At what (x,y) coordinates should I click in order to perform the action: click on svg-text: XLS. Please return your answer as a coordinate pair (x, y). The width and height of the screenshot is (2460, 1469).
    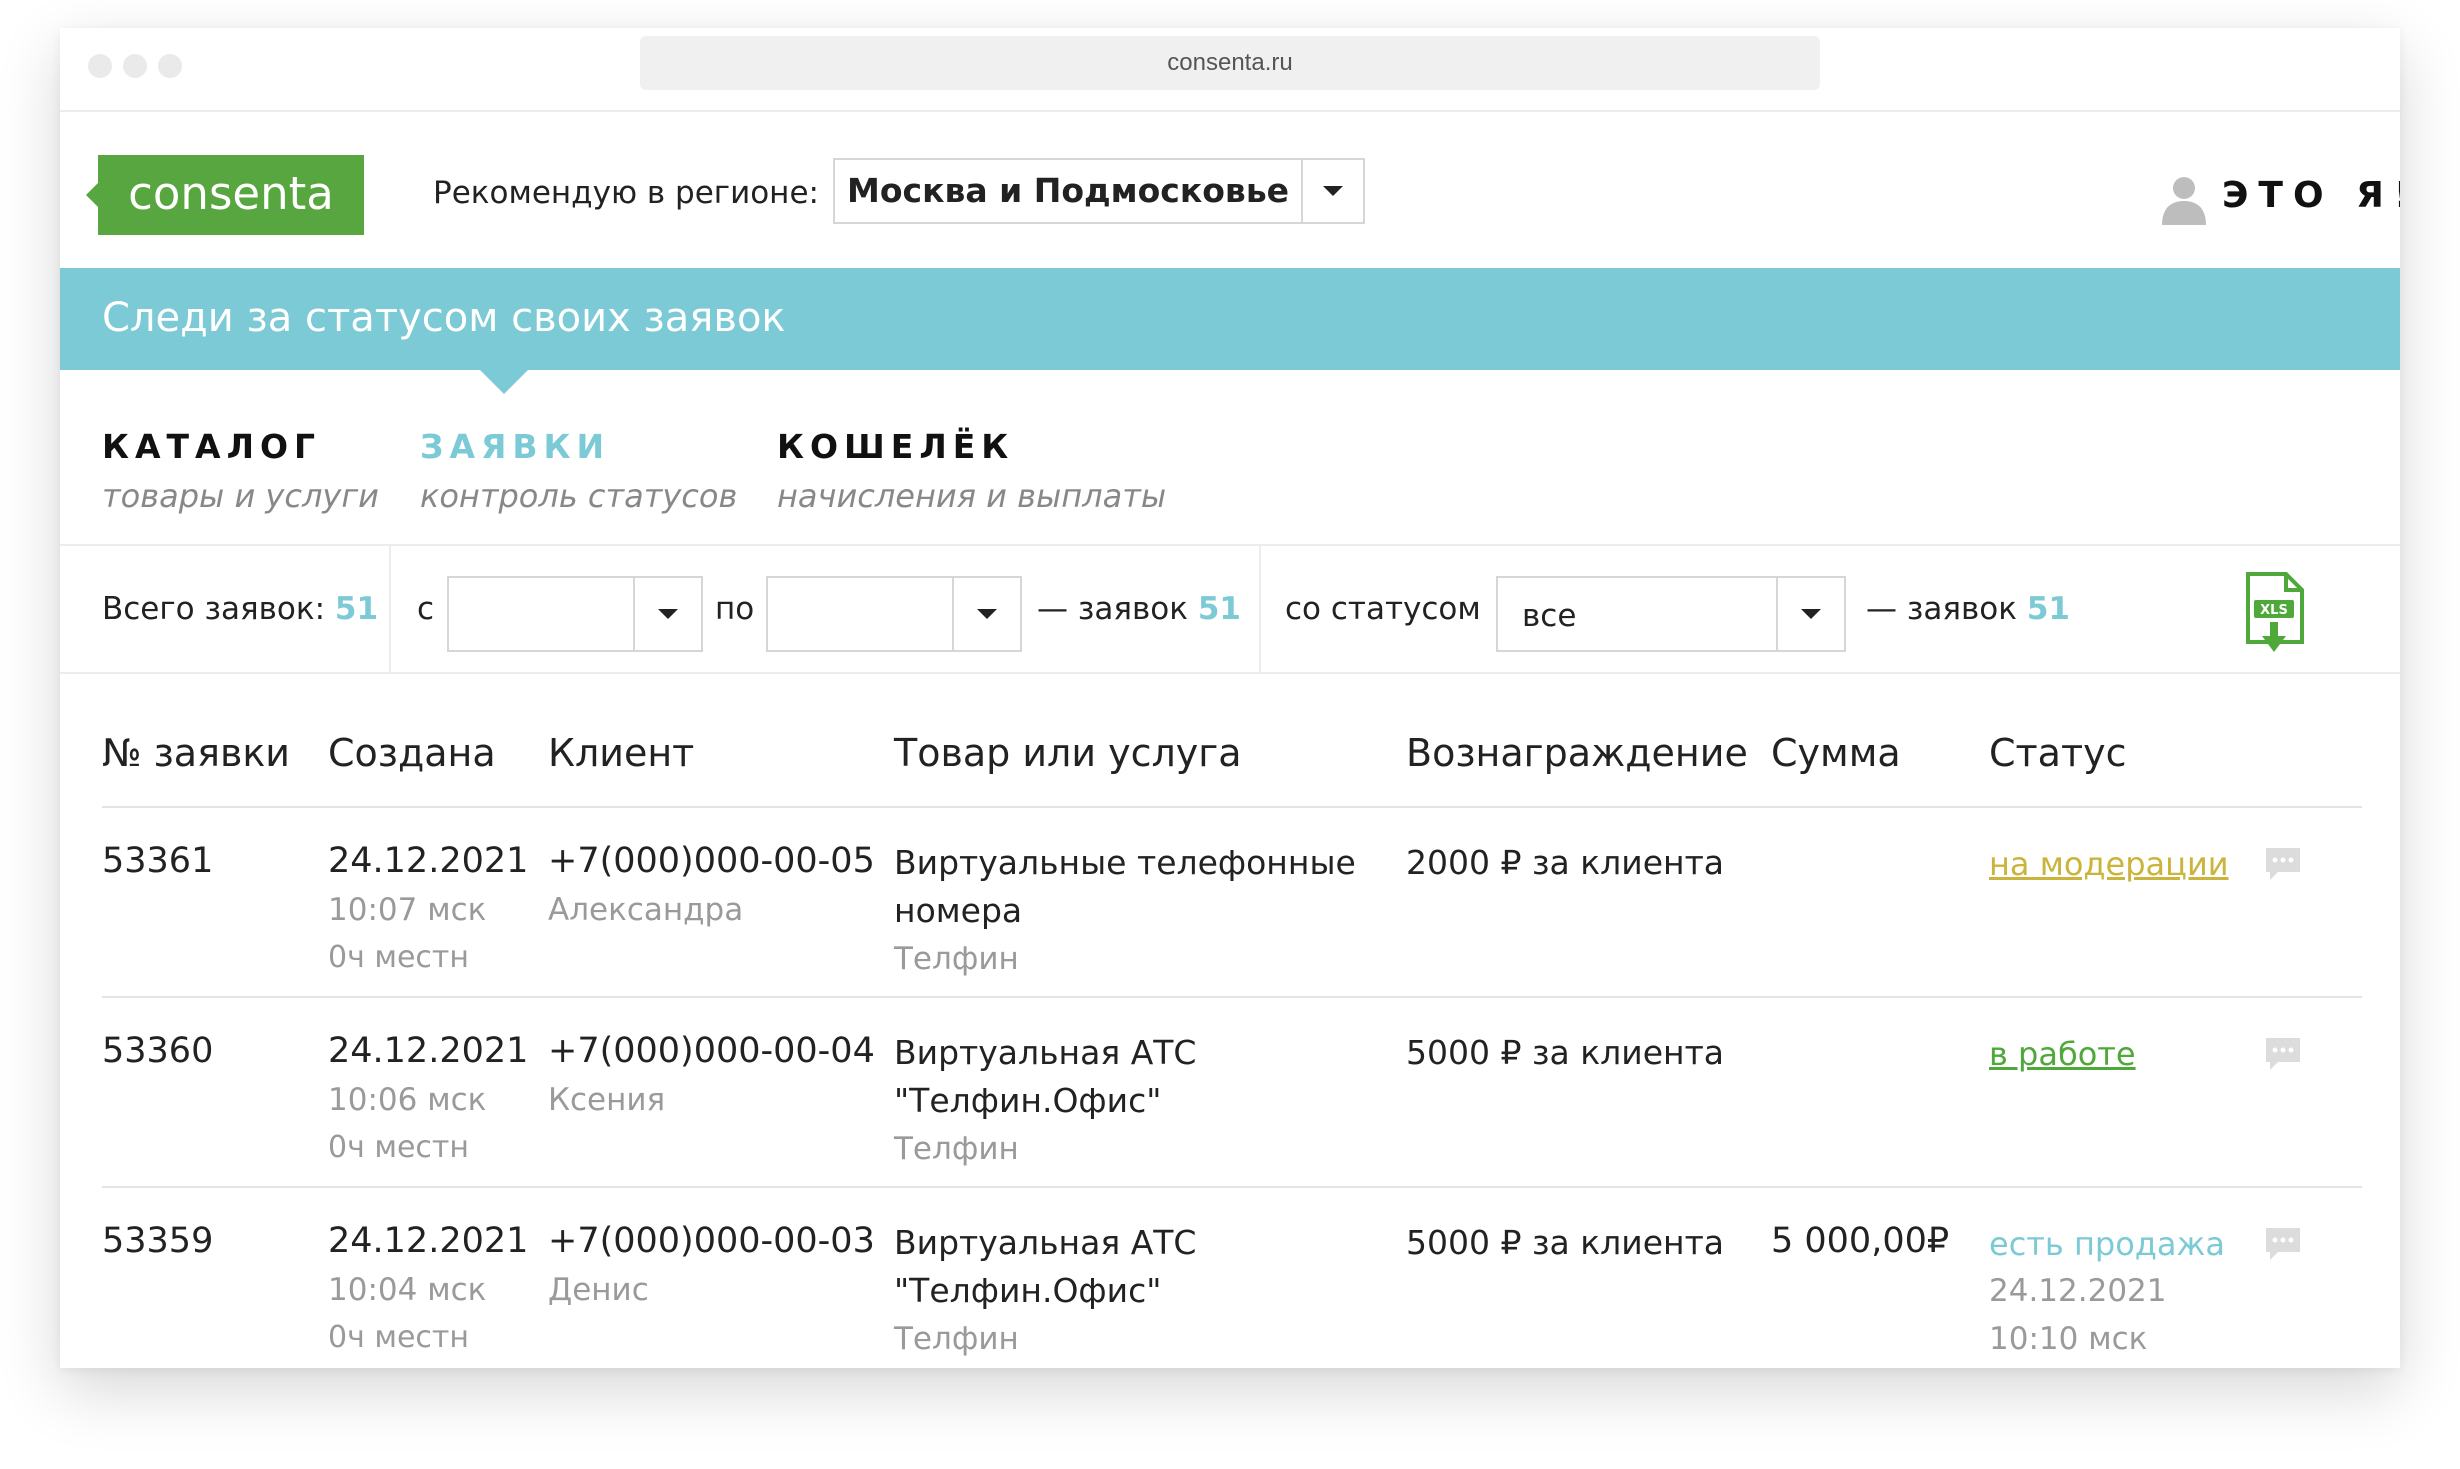
    Looking at the image, I should click on (2274, 610).